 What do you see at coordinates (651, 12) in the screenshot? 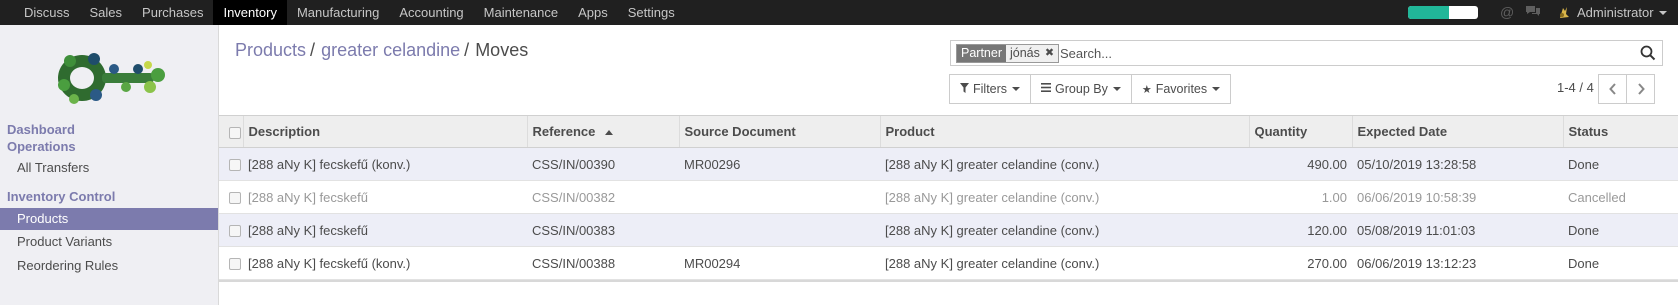
I see `menu-settings: Settings` at bounding box center [651, 12].